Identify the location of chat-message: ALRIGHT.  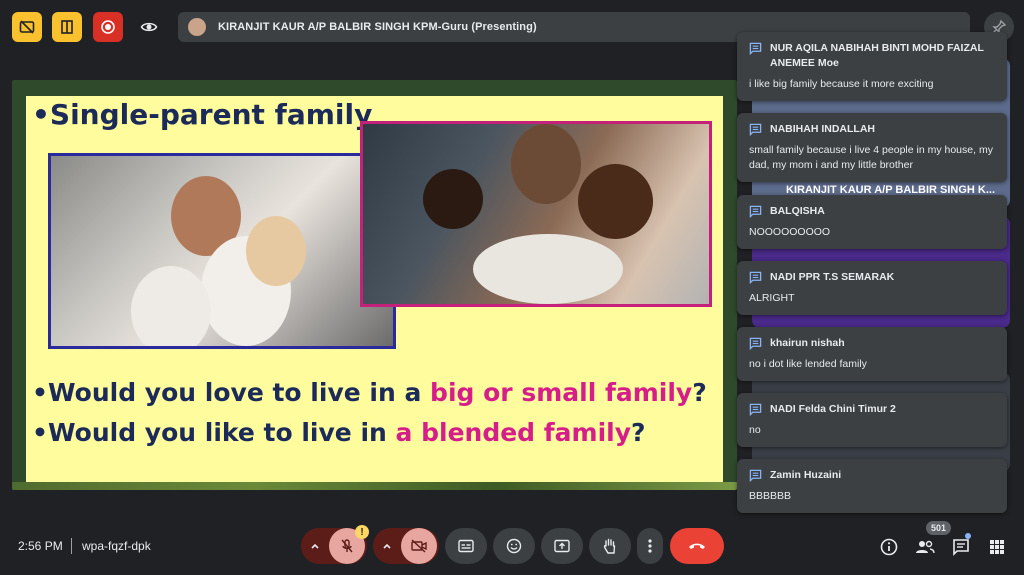
(772, 298).